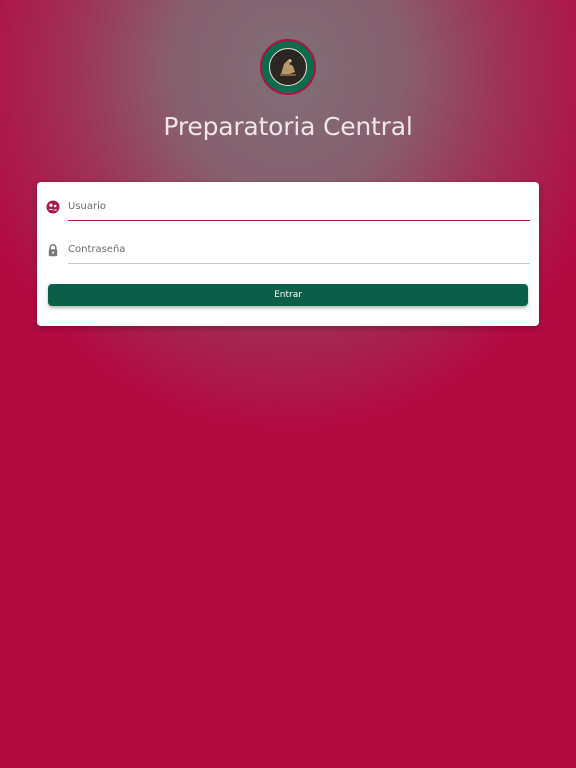 The height and width of the screenshot is (768, 576). I want to click on eagle-icon, so click(288, 67).